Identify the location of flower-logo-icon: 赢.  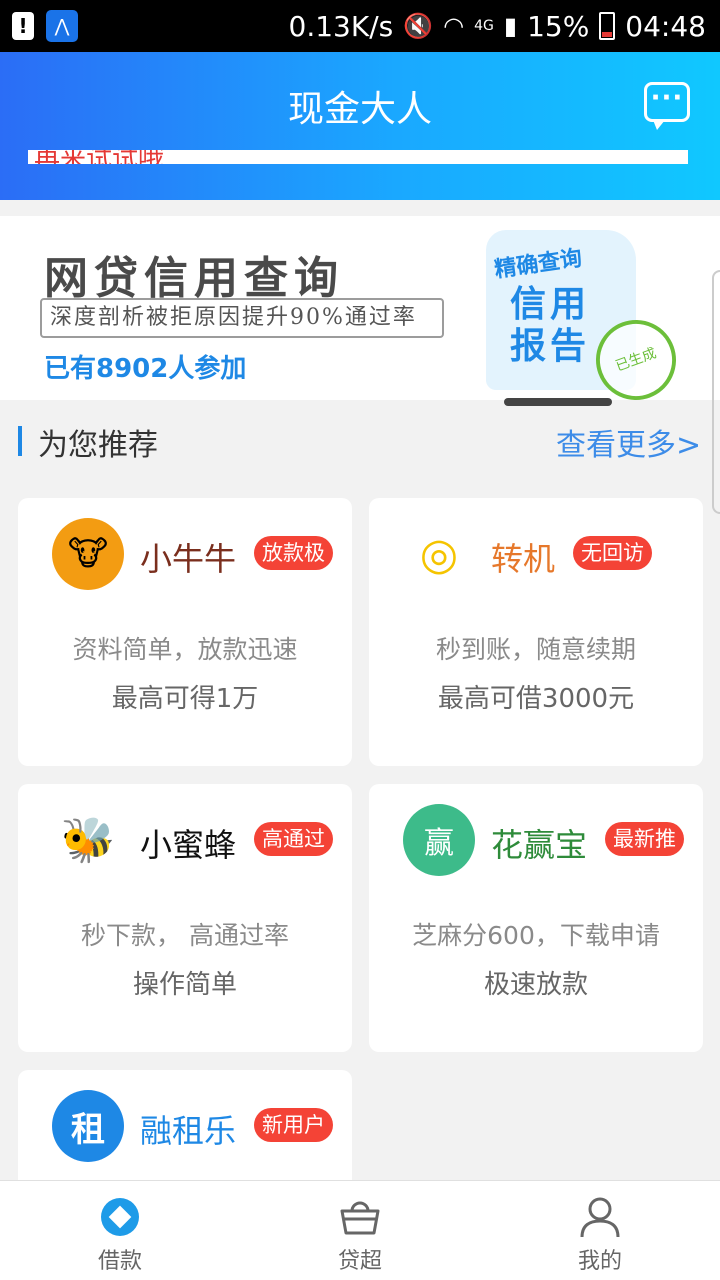
(439, 840).